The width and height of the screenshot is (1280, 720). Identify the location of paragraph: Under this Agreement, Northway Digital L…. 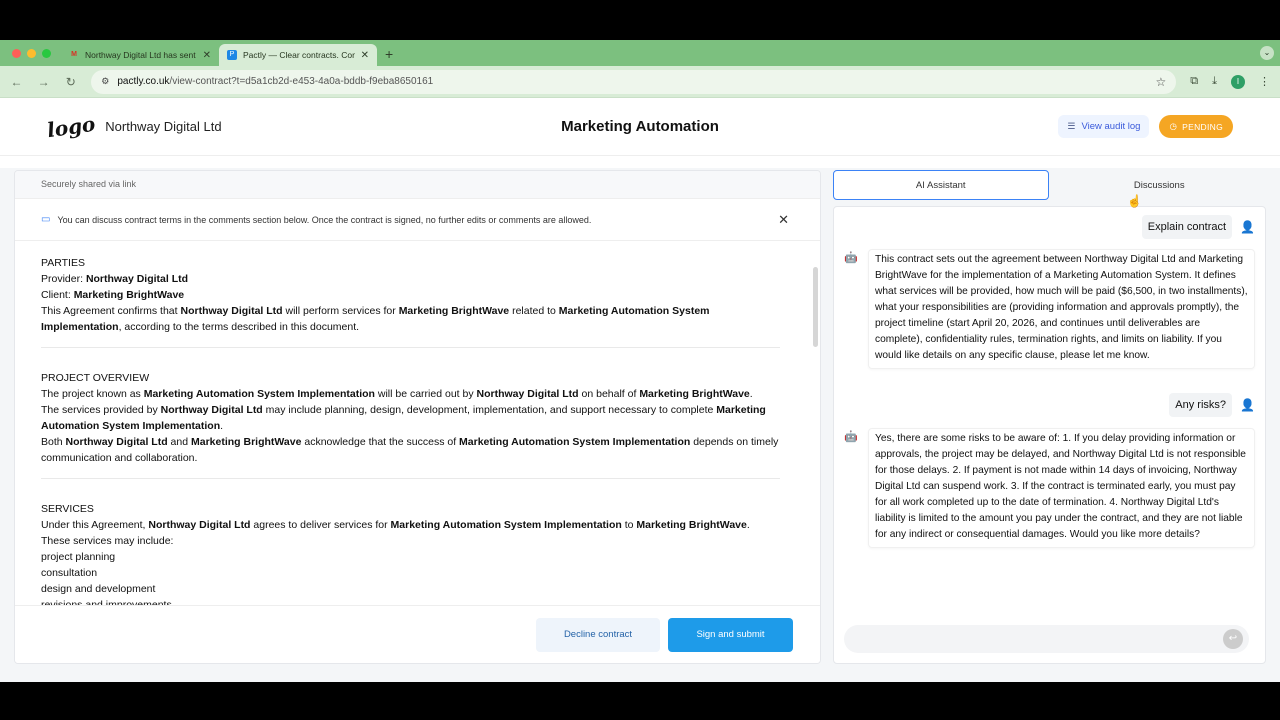
(395, 525).